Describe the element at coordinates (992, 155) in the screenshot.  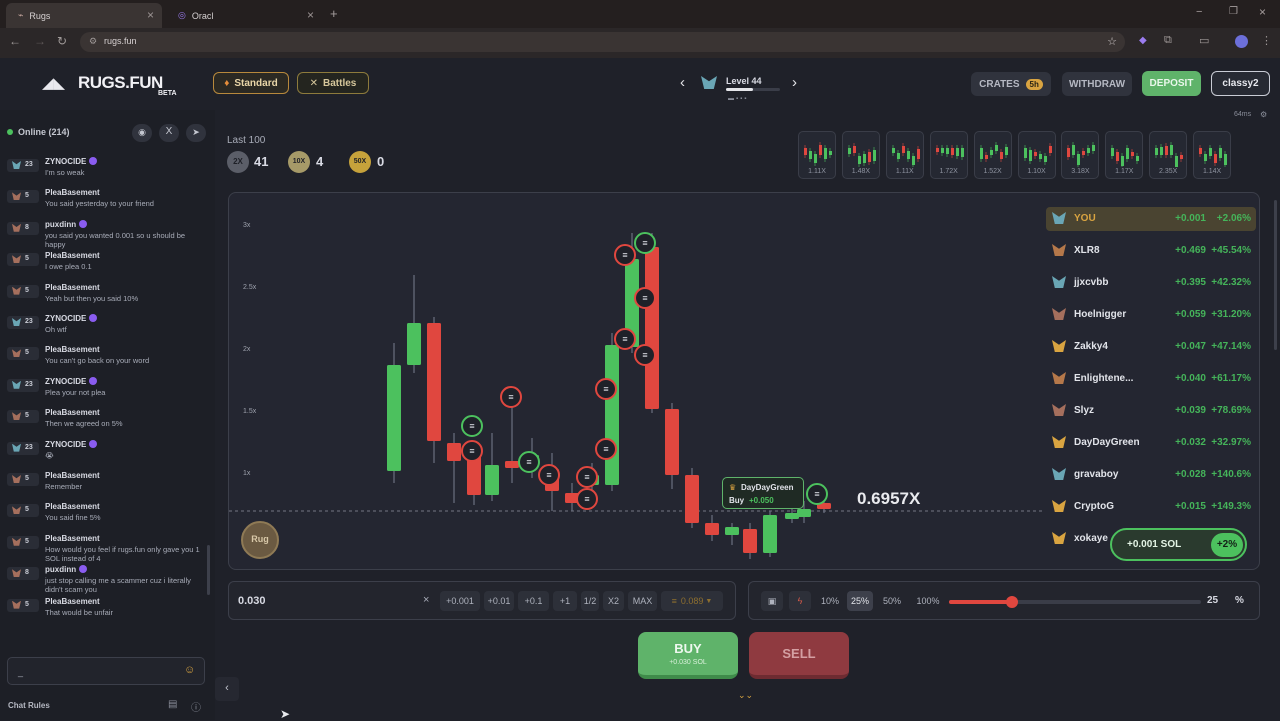
I see `history-round: 1.52X` at that location.